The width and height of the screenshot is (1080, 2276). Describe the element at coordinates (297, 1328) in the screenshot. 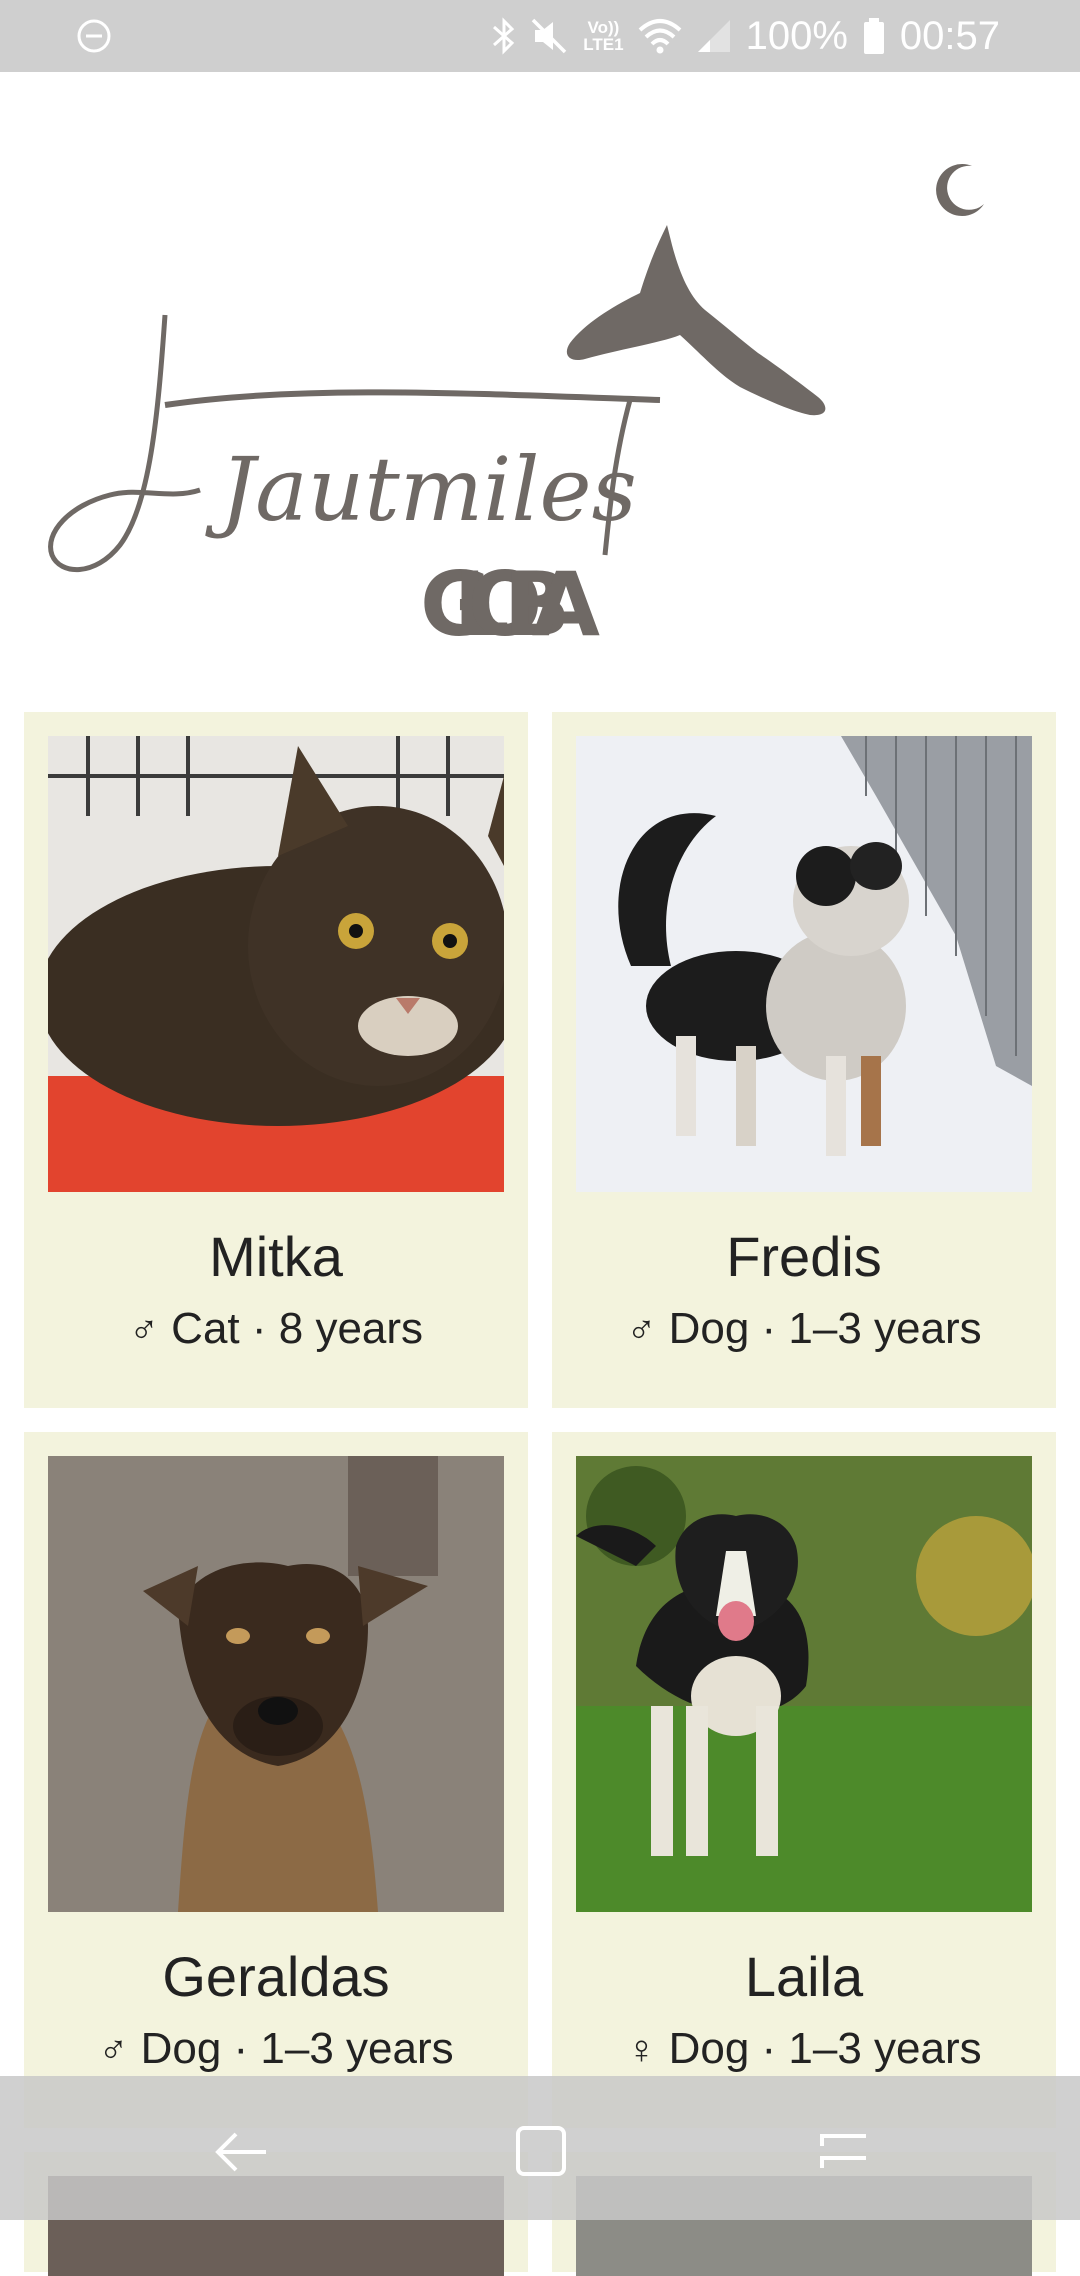

I see `pet-details-text: Cat · 8 years` at that location.